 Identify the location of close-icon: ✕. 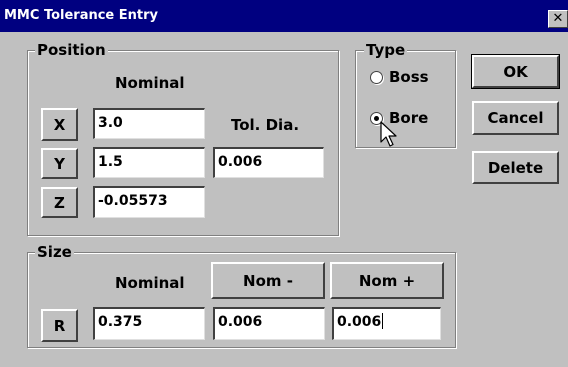
(558, 18).